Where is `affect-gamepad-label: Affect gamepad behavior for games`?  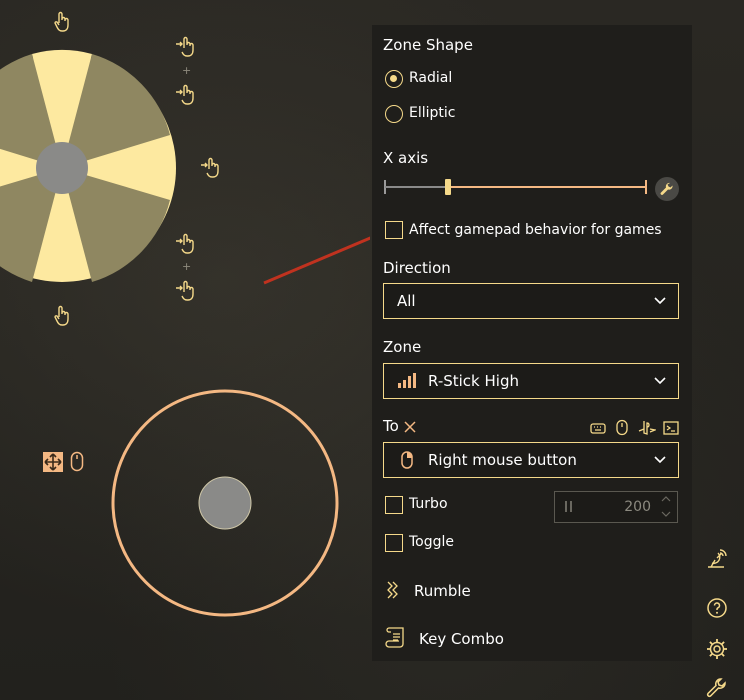
affect-gamepad-label: Affect gamepad behavior for games is located at coordinates (535, 230).